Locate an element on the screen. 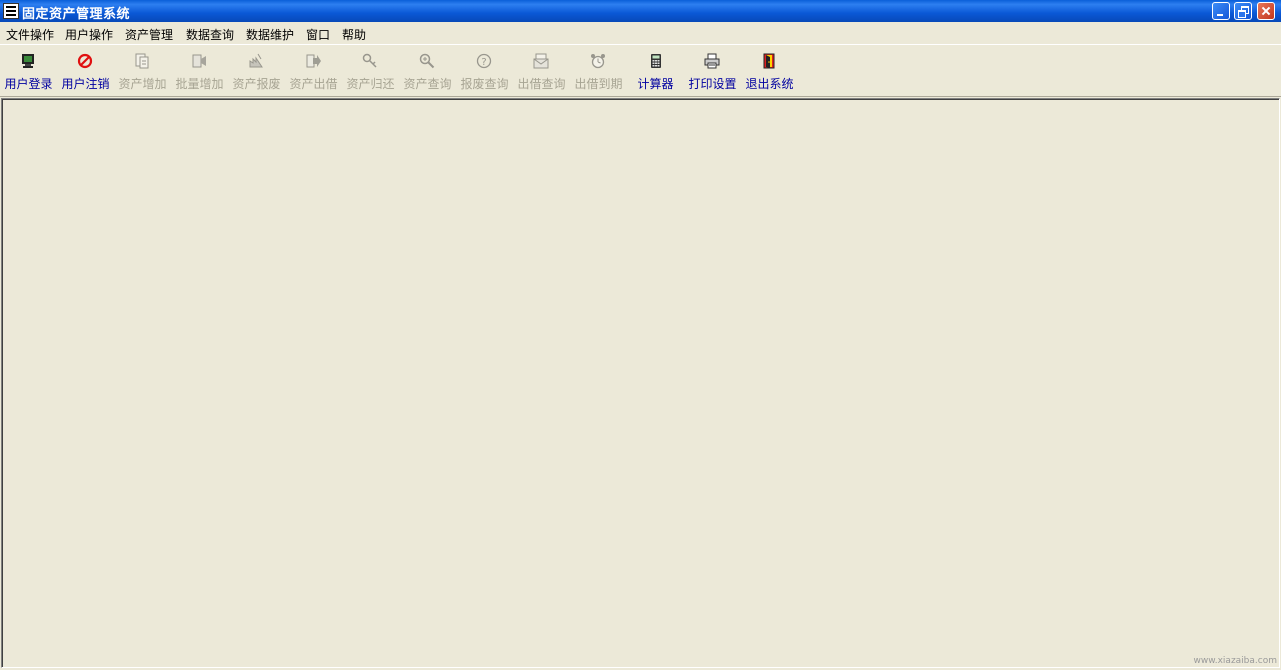 The height and width of the screenshot is (670, 1281). restore-button is located at coordinates (1243, 11).